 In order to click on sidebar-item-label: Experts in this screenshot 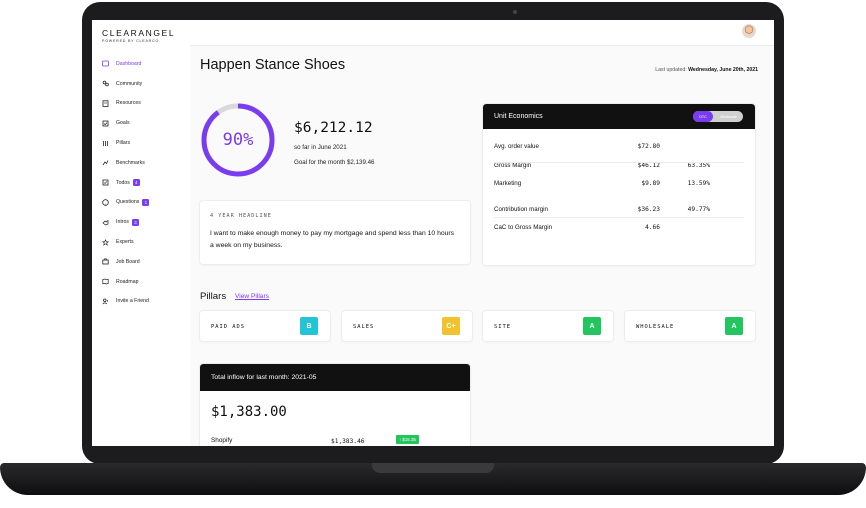, I will do `click(125, 242)`.